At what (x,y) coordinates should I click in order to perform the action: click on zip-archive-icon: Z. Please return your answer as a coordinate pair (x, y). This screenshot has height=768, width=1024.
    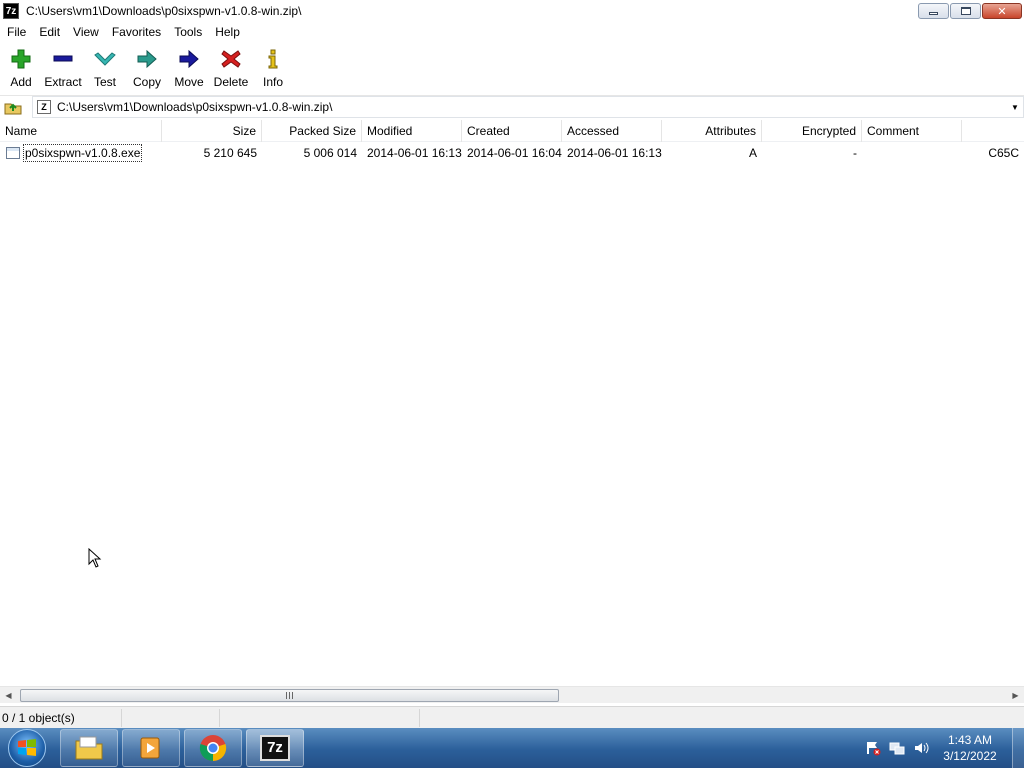
    Looking at the image, I should click on (44, 107).